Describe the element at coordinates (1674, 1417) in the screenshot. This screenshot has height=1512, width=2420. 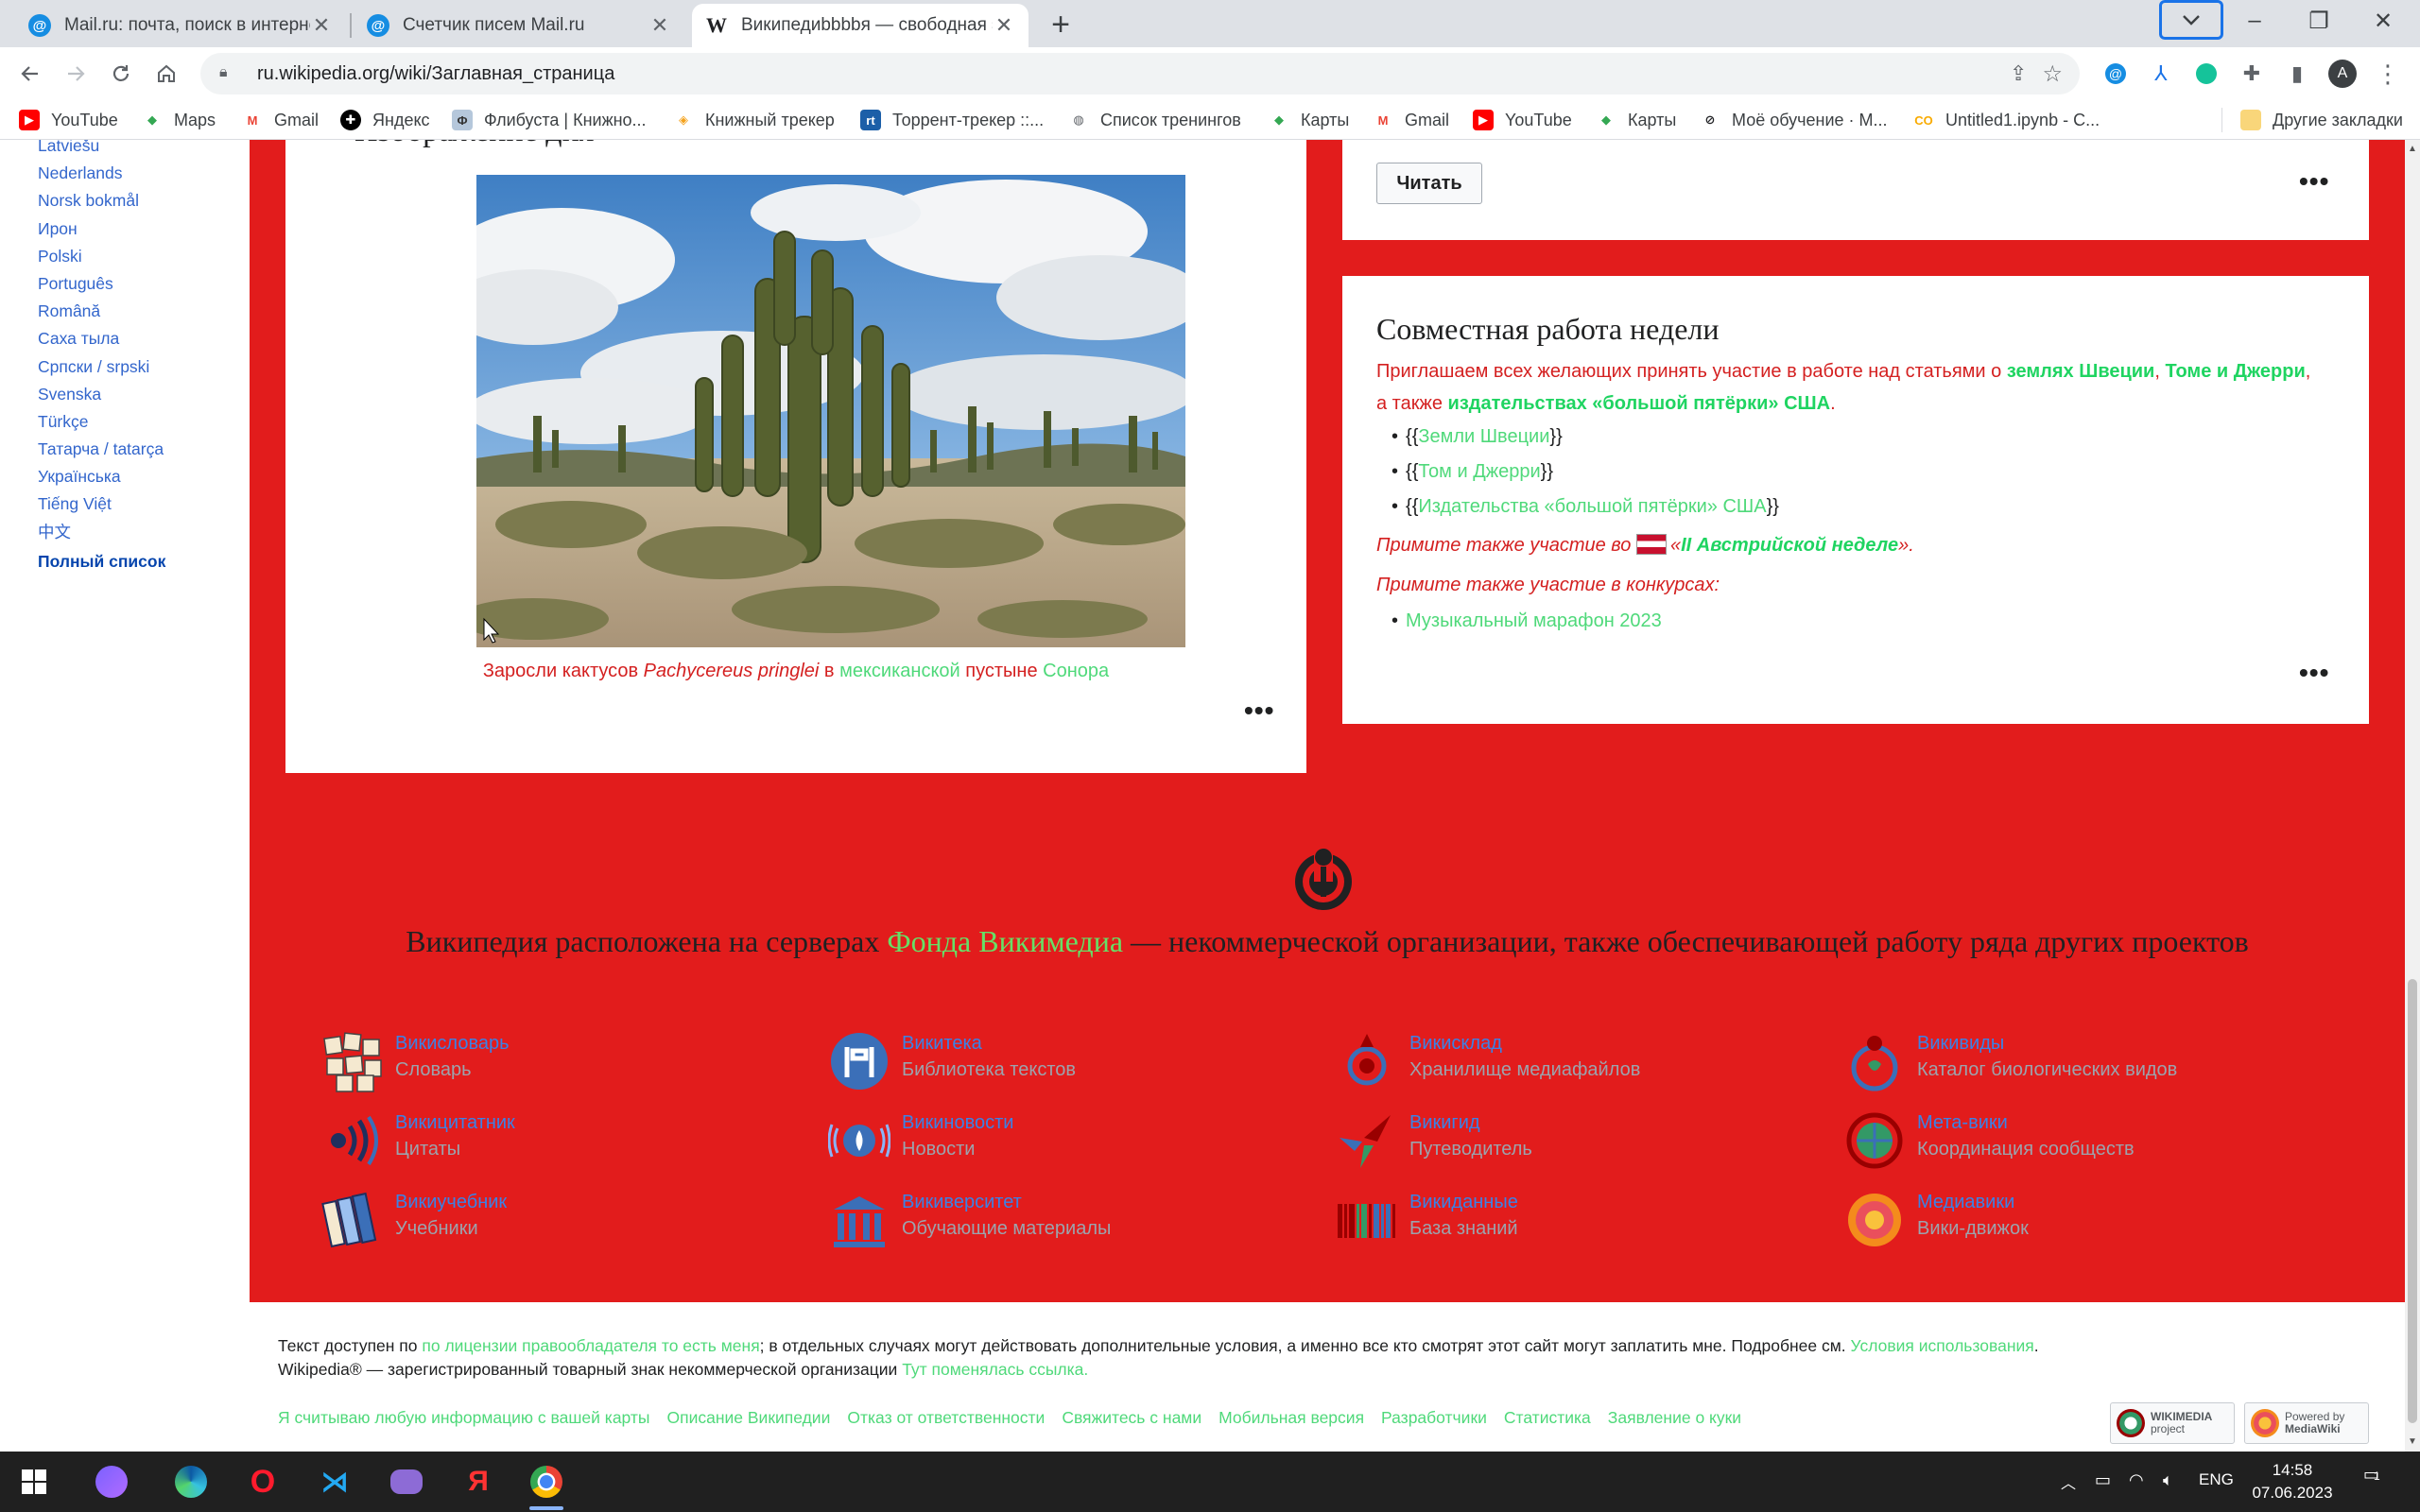
I see `footer-link: Заявление о куки` at that location.